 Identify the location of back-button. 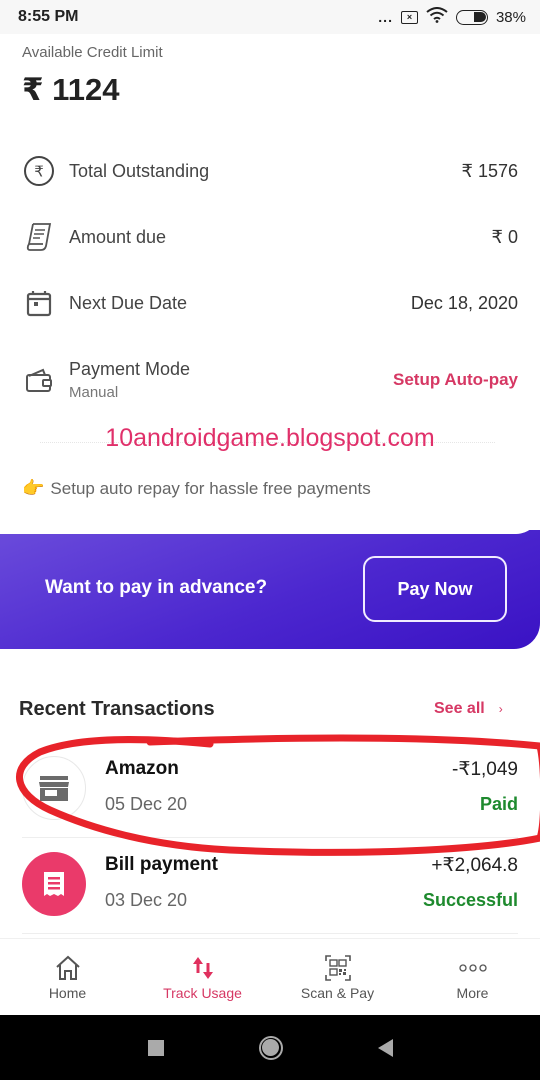
(385, 1047).